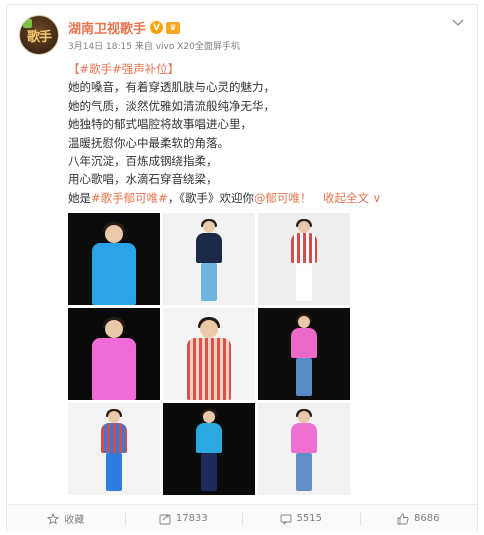  What do you see at coordinates (211, 197) in the screenshot?
I see `text-middle: ，《歌手》欢迎你` at bounding box center [211, 197].